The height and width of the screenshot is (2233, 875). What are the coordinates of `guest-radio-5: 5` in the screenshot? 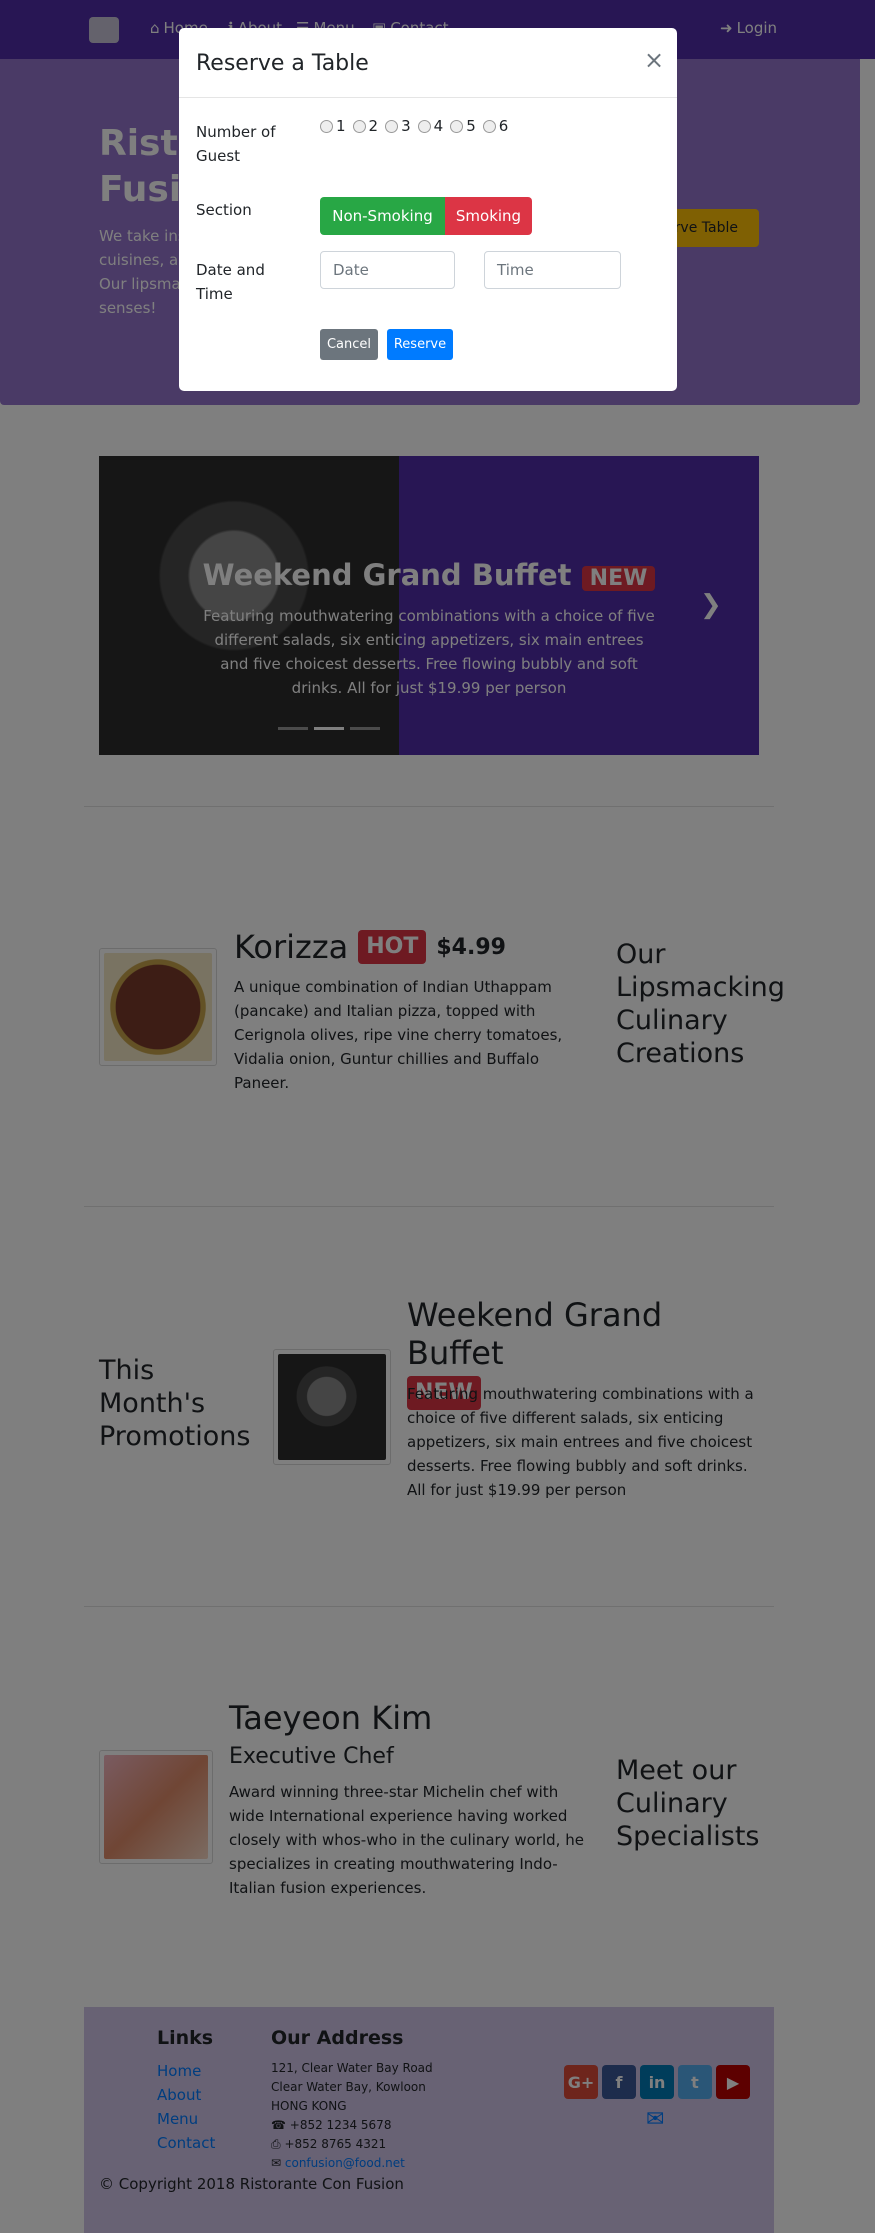 It's located at (463, 126).